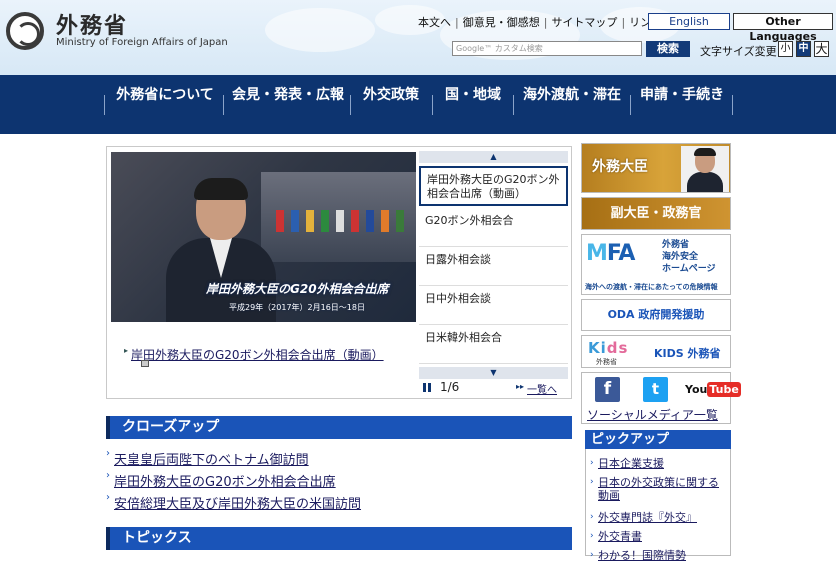  What do you see at coordinates (339, 427) in the screenshot?
I see `closeup-heading: クローズアップ` at bounding box center [339, 427].